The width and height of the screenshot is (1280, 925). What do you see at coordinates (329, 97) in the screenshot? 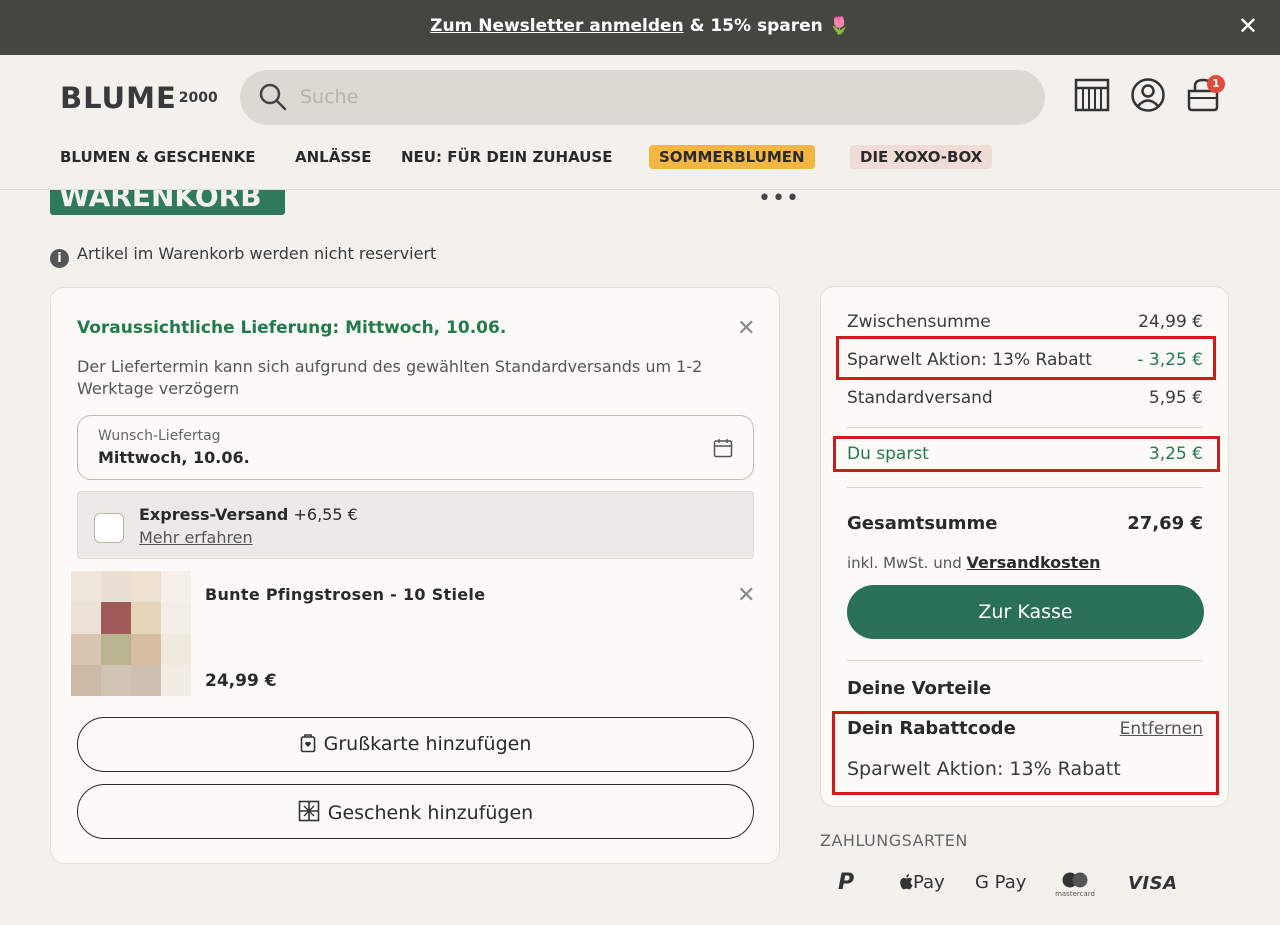
I see `search-placeholder: Suche` at bounding box center [329, 97].